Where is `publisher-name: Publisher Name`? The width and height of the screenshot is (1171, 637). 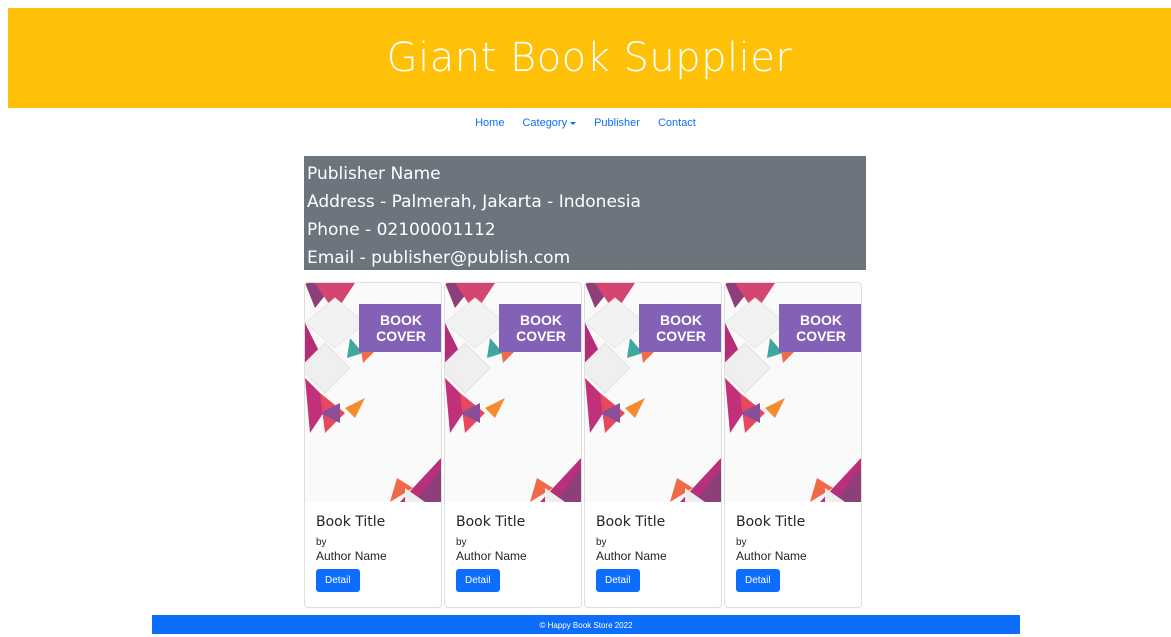 publisher-name: Publisher Name is located at coordinates (374, 174).